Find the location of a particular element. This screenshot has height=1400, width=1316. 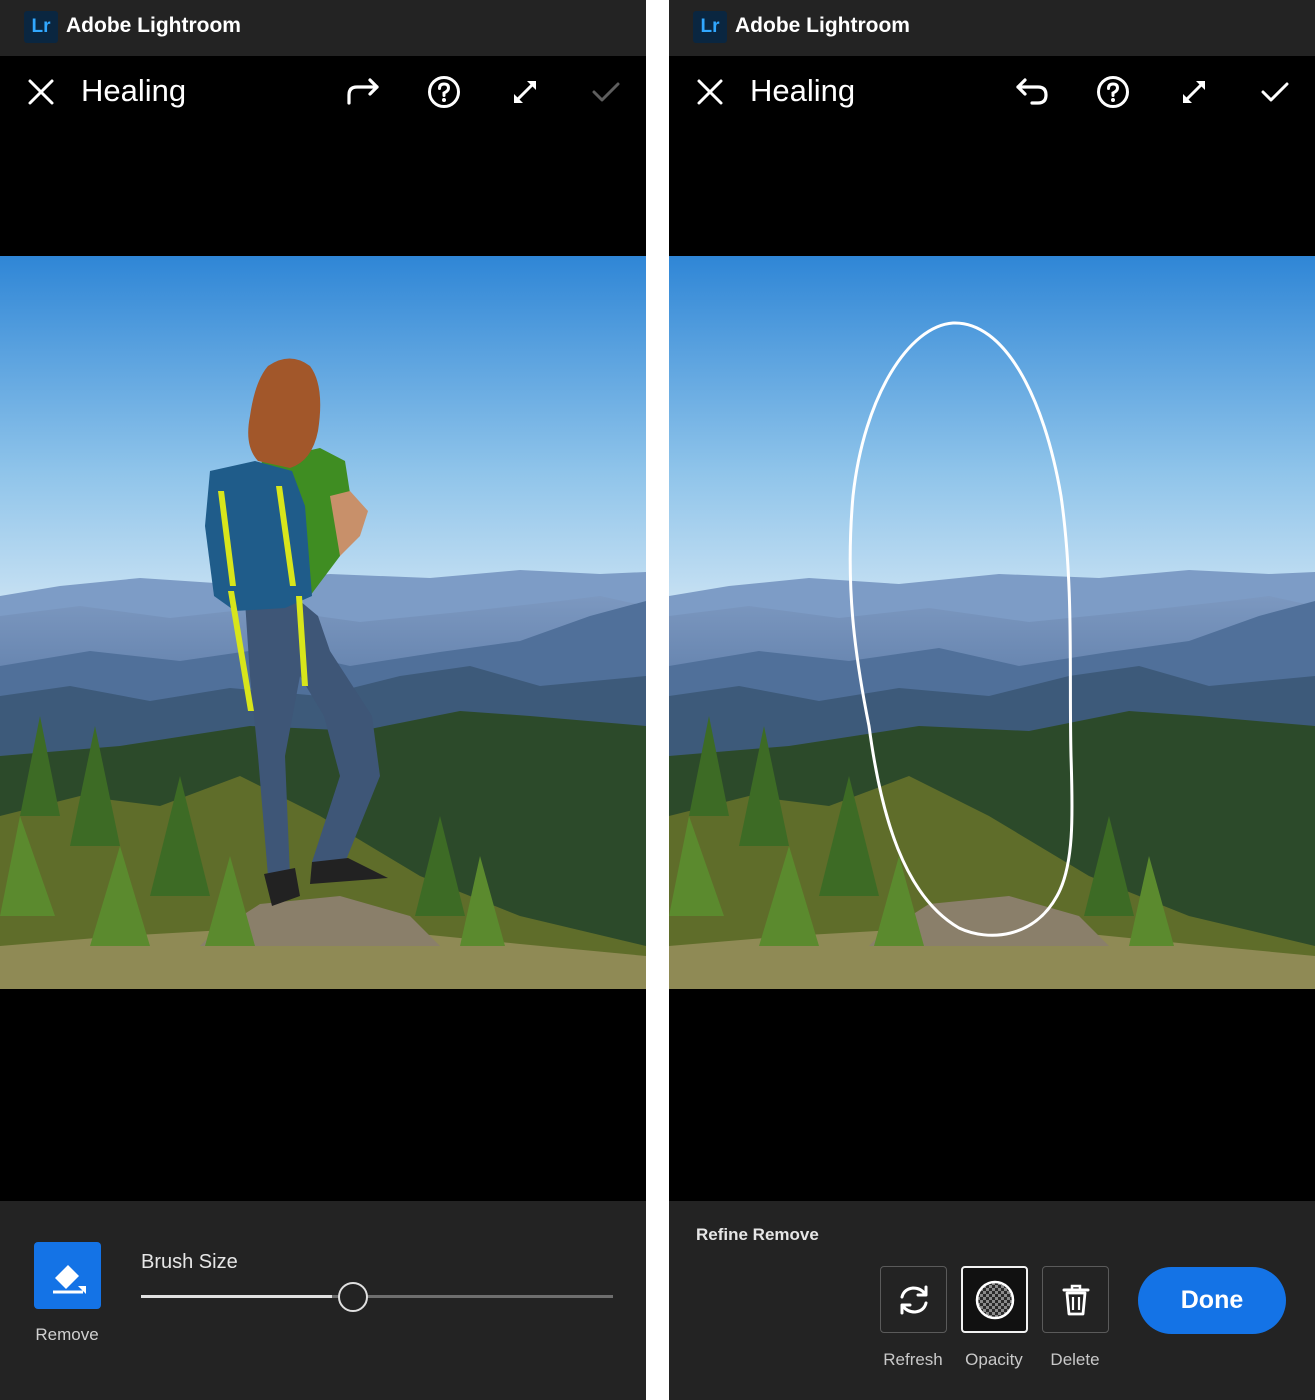

healing-tool-panel: Remove Brush Size is located at coordinates (323, 1300).